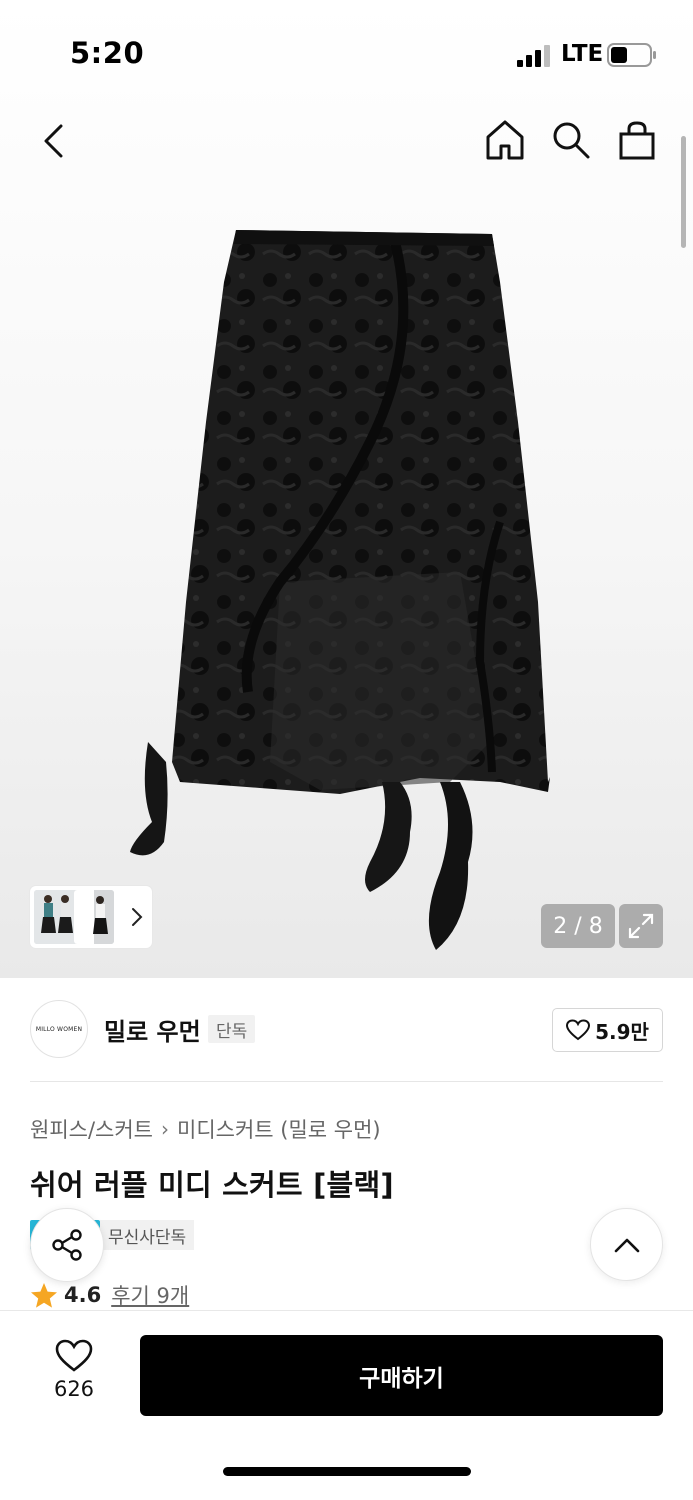 The height and width of the screenshot is (1500, 693). What do you see at coordinates (59, 1029) in the screenshot?
I see `brand-logo: MILLO WOMEN` at bounding box center [59, 1029].